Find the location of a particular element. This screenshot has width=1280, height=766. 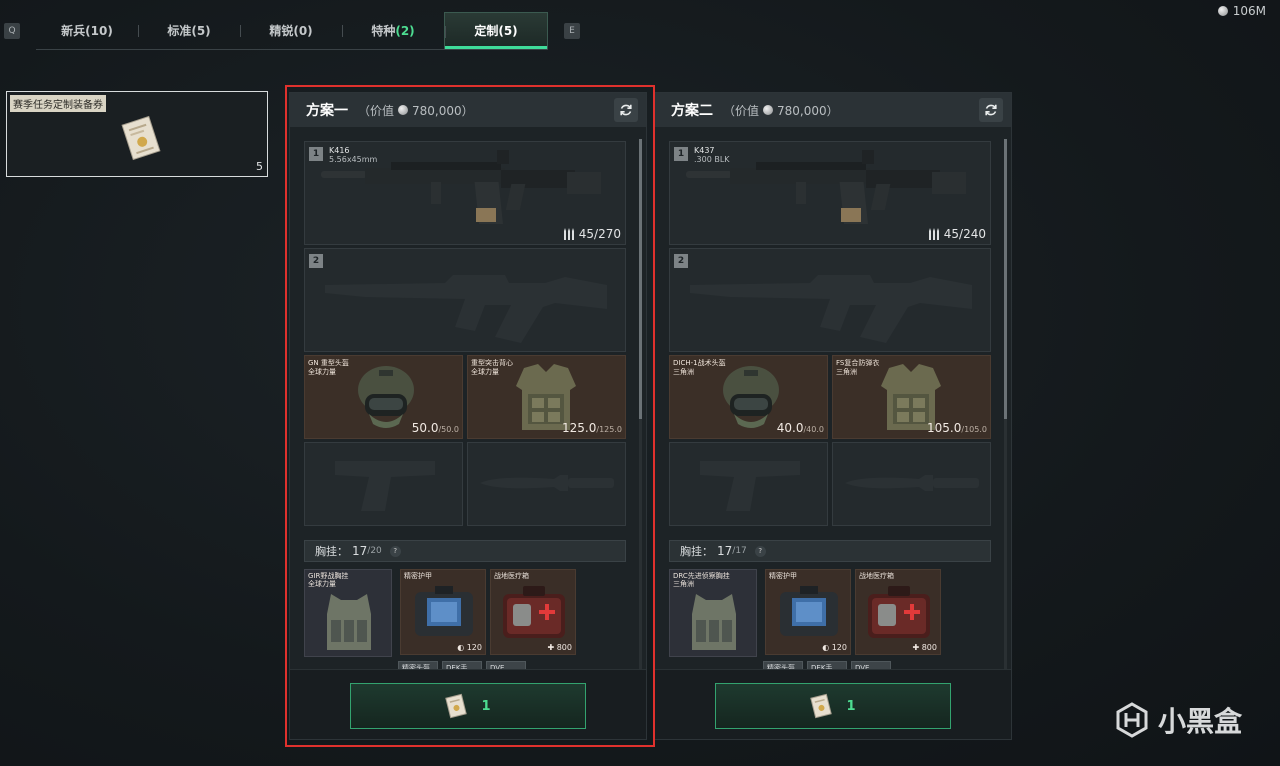

ammo-value: 45/240 is located at coordinates (964, 234).